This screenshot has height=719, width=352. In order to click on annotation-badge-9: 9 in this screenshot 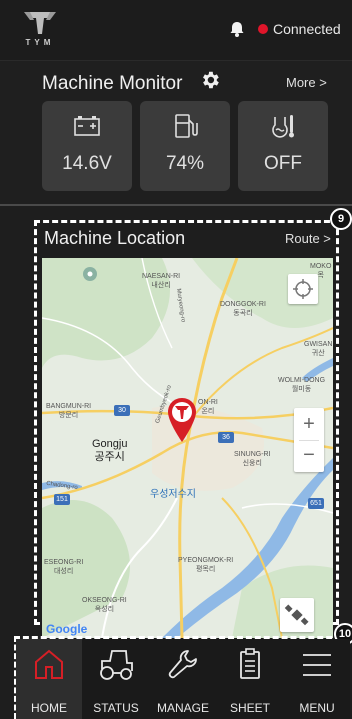, I will do `click(341, 219)`.